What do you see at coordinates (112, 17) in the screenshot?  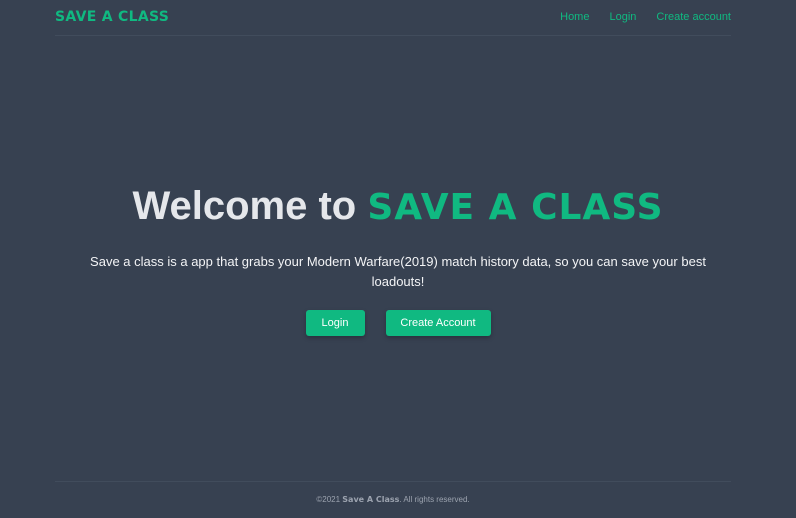 I see `brand-logo: SAVE A CLASS` at bounding box center [112, 17].